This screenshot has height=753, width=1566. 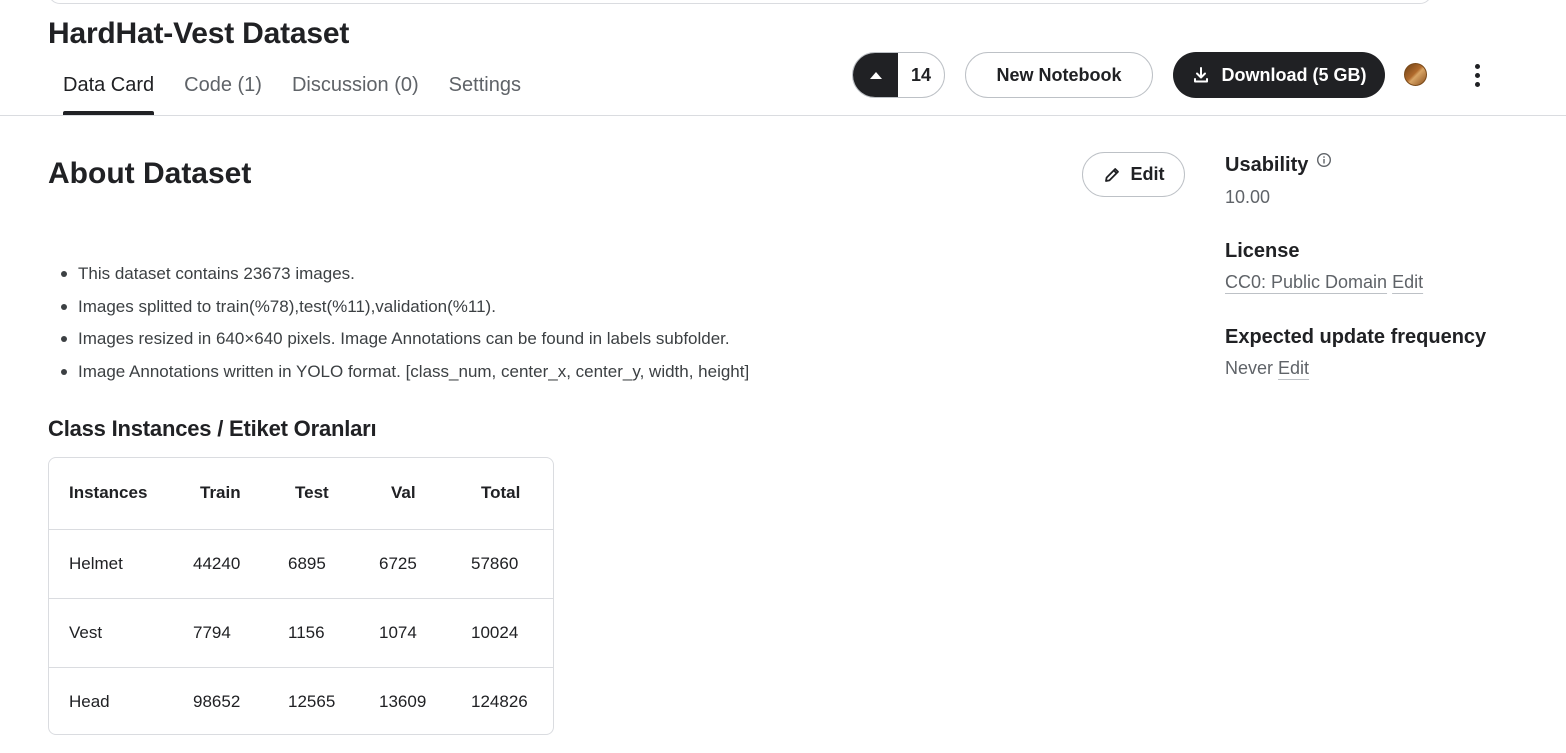 I want to click on table-cell: 57860, so click(x=512, y=564).